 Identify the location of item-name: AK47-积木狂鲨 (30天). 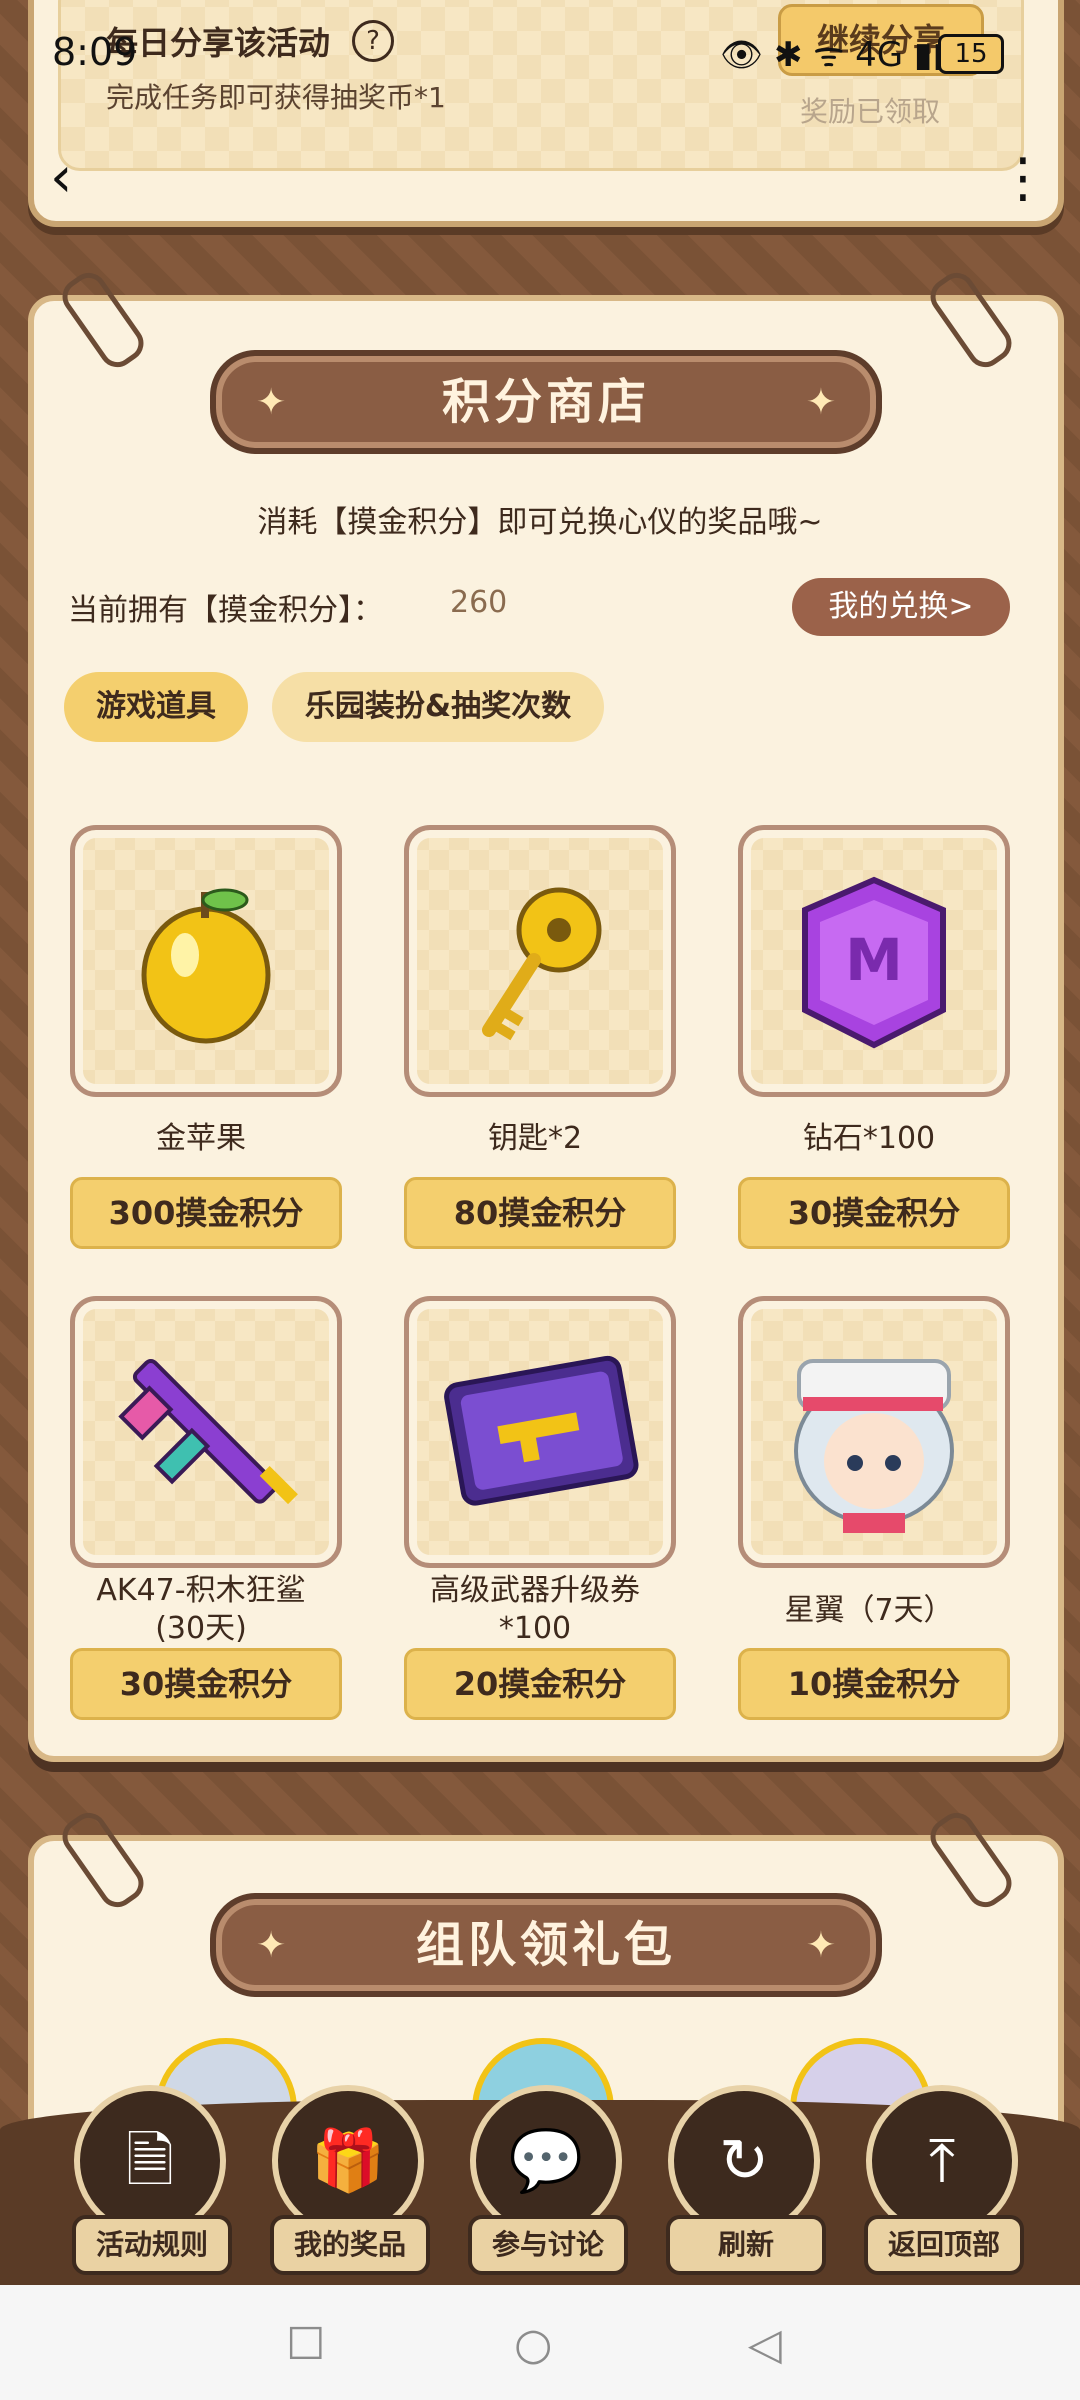
(201, 1609).